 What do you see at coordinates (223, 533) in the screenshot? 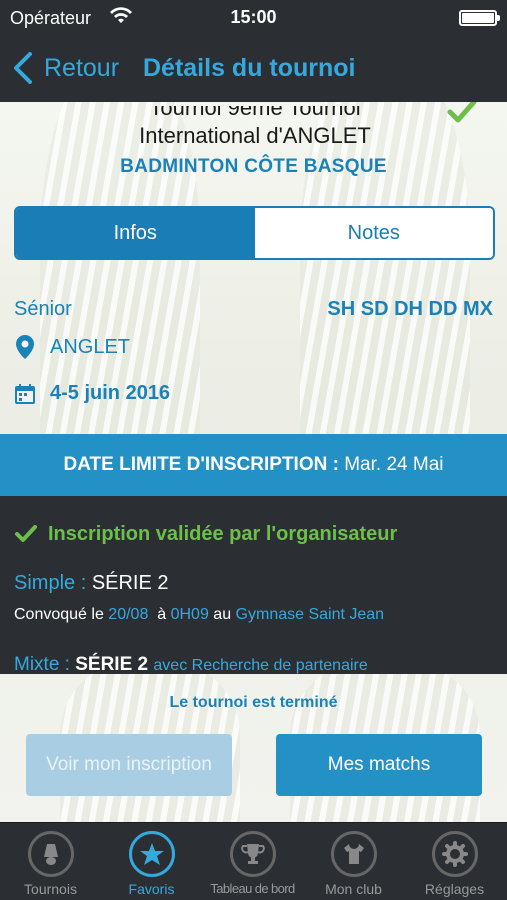
I see `registration-status-text: Inscription validée par l'organisateur` at bounding box center [223, 533].